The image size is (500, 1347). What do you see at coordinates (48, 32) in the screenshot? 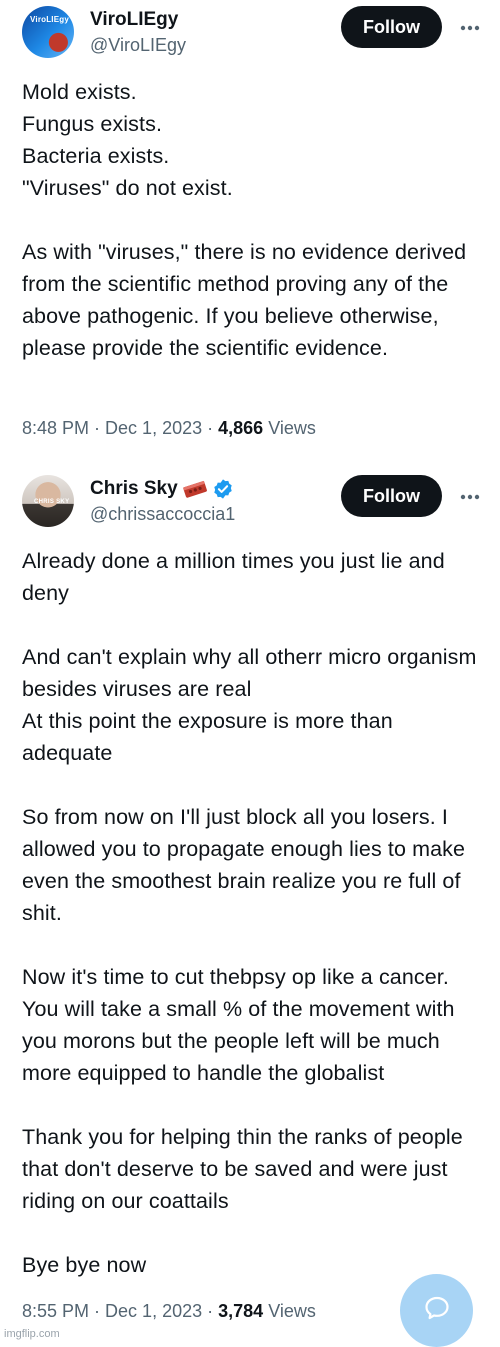
I see `avatar: ViroLIEgy` at bounding box center [48, 32].